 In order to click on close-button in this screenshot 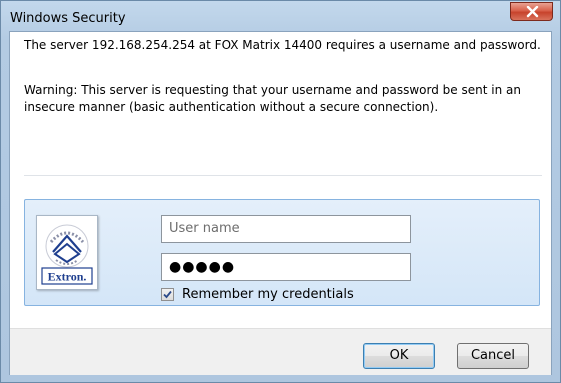, I will do `click(531, 11)`.